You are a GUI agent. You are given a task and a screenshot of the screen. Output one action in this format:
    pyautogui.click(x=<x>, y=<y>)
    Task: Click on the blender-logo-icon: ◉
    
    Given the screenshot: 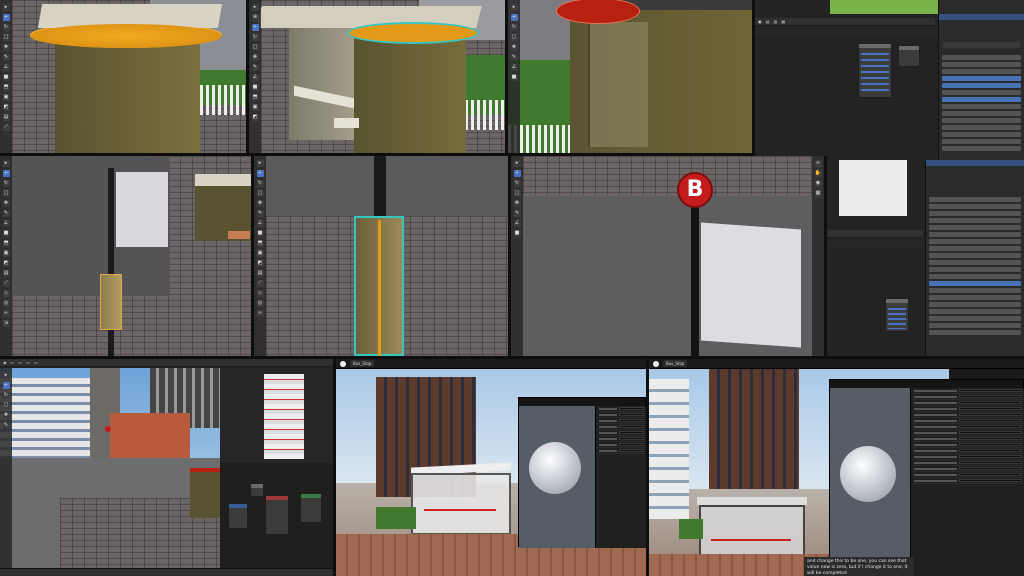 What is the action you would take?
    pyautogui.click(x=5, y=362)
    